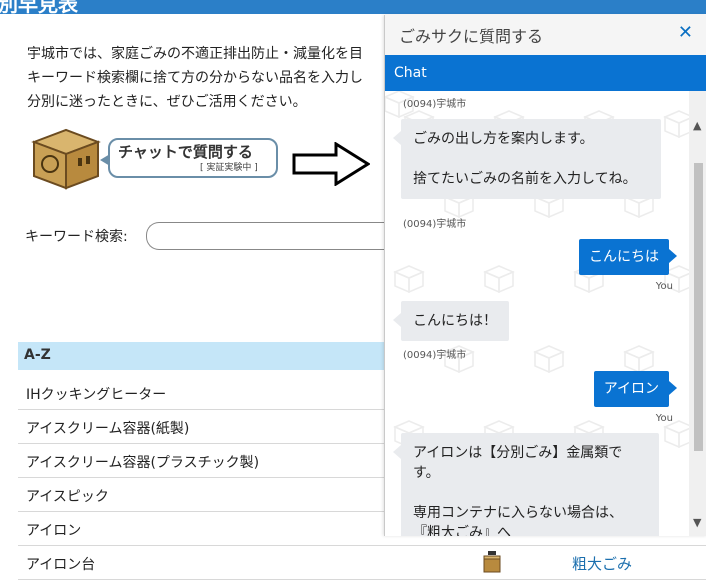  I want to click on chat-promo-sub: [ 実証実験中 ], so click(229, 168).